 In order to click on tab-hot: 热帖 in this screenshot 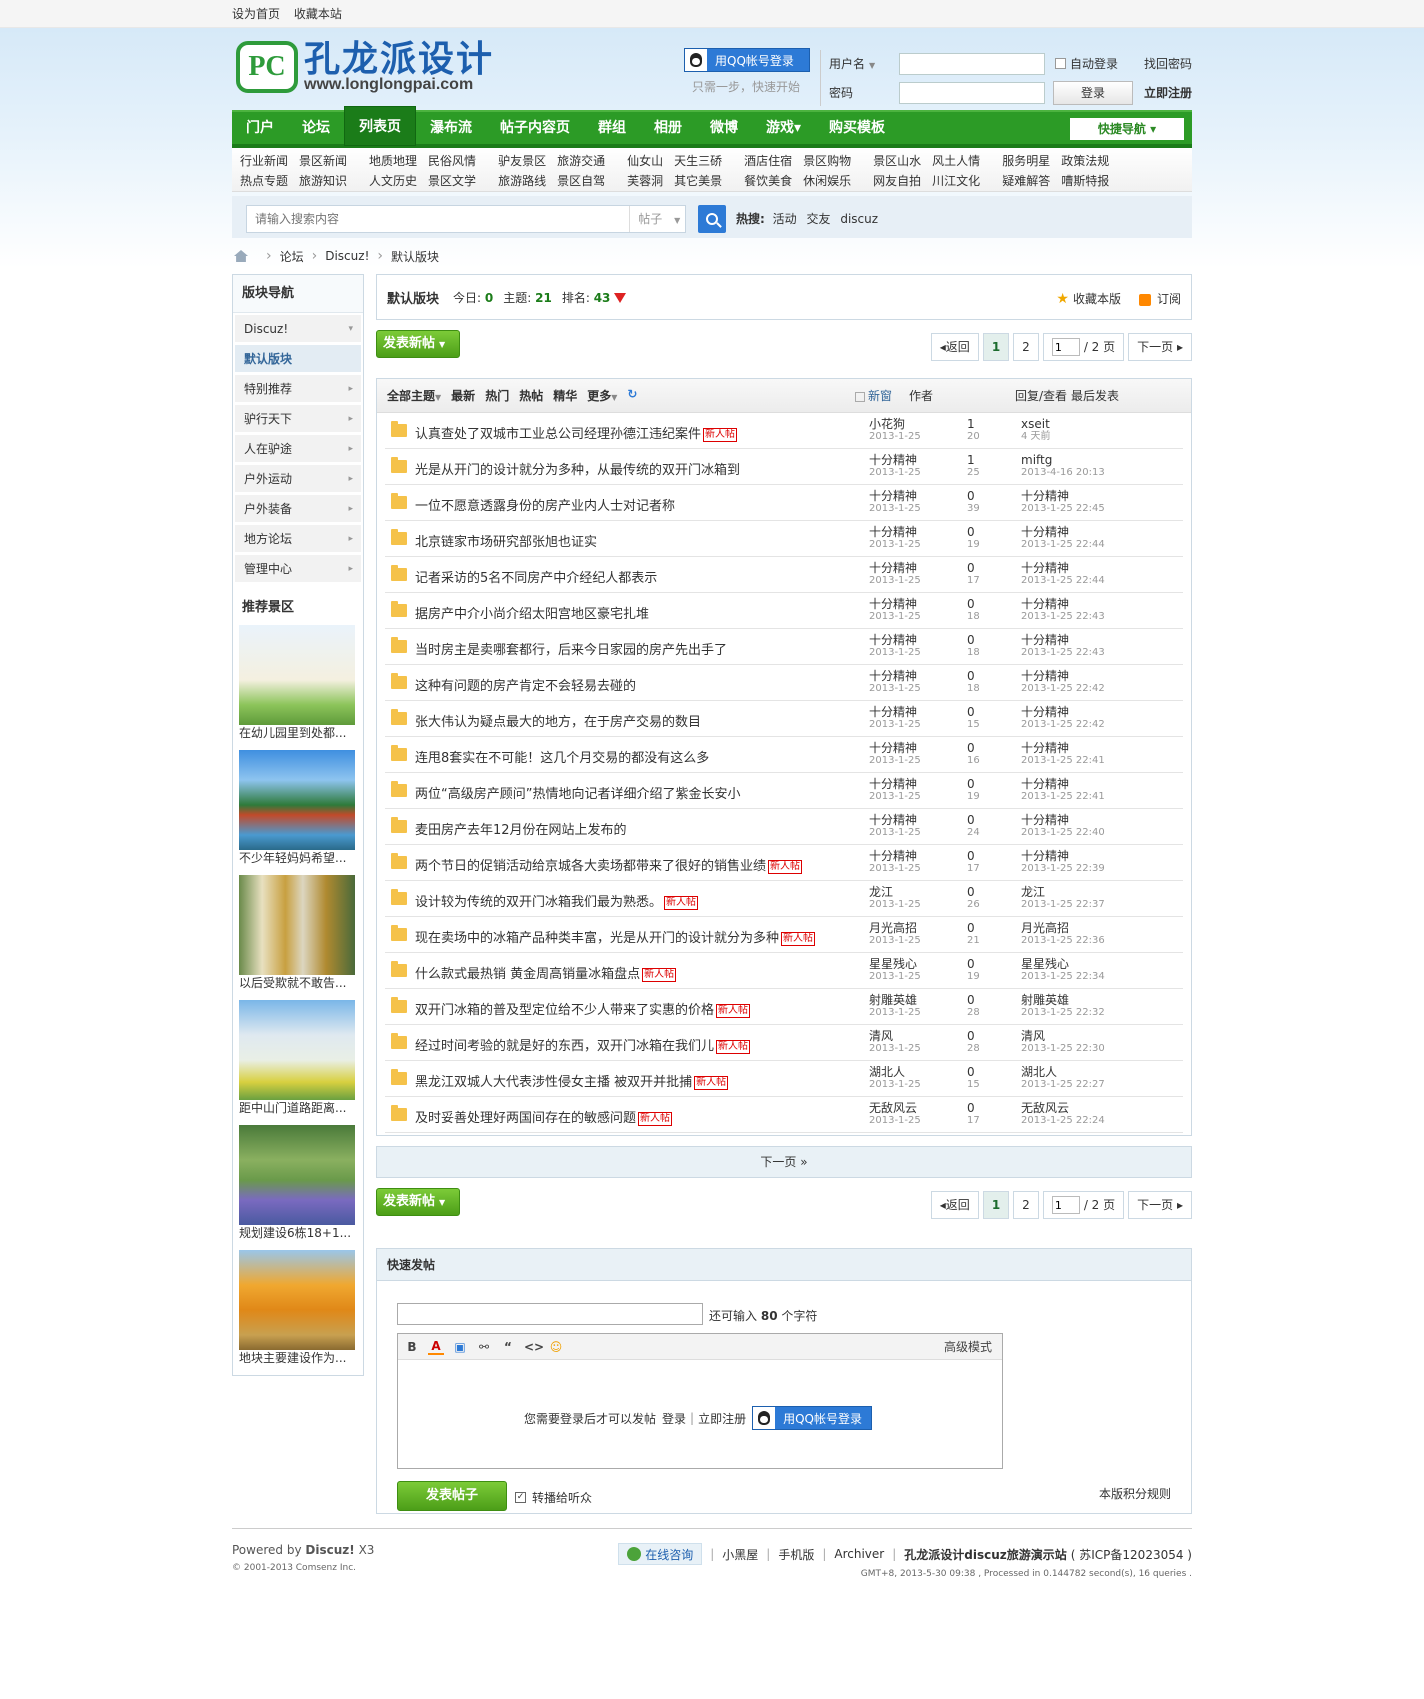, I will do `click(531, 395)`.